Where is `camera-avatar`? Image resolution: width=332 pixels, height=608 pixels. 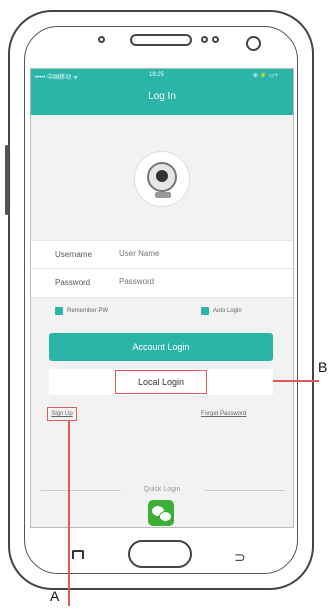
camera-avatar is located at coordinates (162, 179).